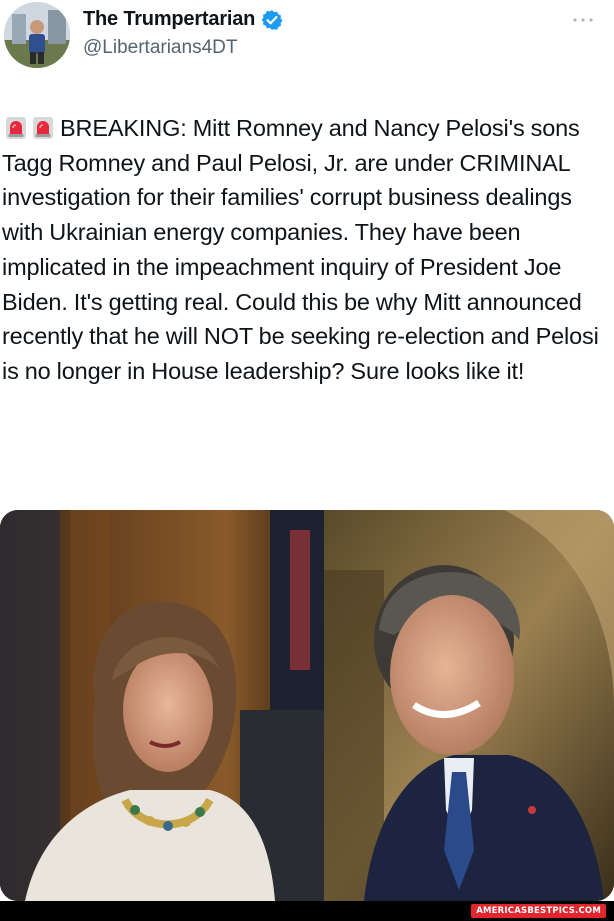 Image resolution: width=614 pixels, height=921 pixels. Describe the element at coordinates (307, 911) in the screenshot. I see `watermark-bar: AMERICASBESTPICS.COM` at that location.